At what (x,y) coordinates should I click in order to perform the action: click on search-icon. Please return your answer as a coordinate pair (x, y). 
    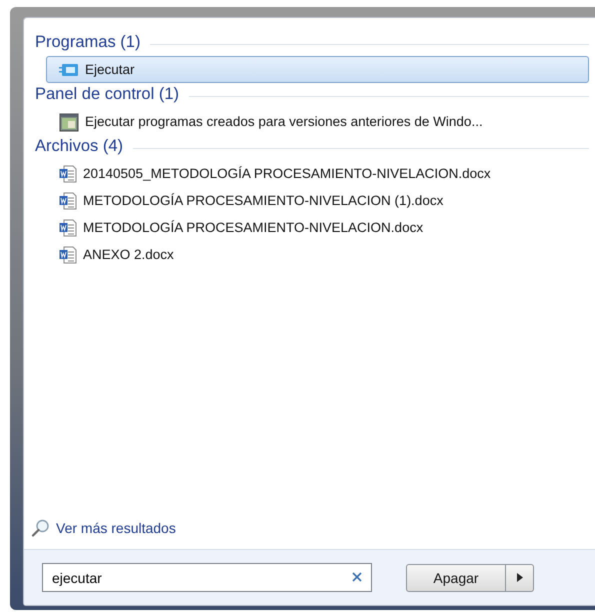
    Looking at the image, I should click on (40, 528).